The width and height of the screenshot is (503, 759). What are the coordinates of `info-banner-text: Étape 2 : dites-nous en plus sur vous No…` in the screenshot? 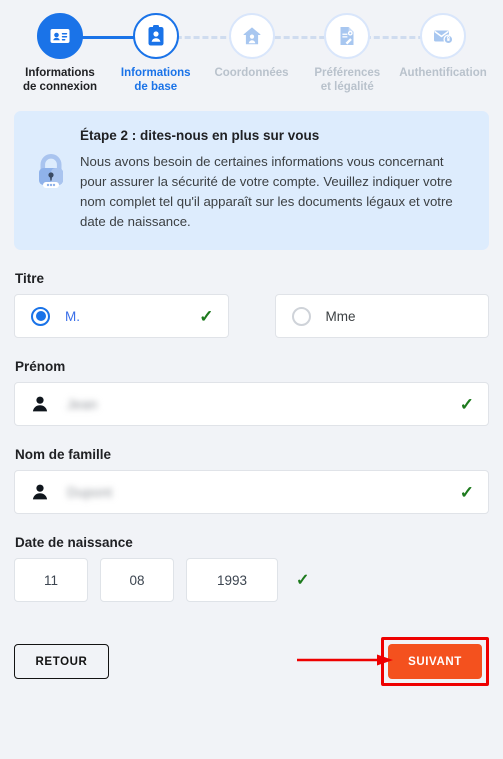 It's located at (276, 179).